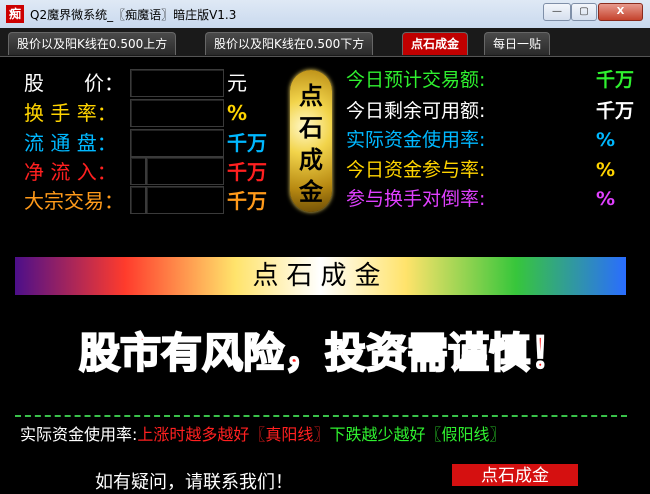 This screenshot has height=494, width=650. Describe the element at coordinates (416, 111) in the screenshot. I see `remaining-amount-label: 今日剩余可用额:` at that location.